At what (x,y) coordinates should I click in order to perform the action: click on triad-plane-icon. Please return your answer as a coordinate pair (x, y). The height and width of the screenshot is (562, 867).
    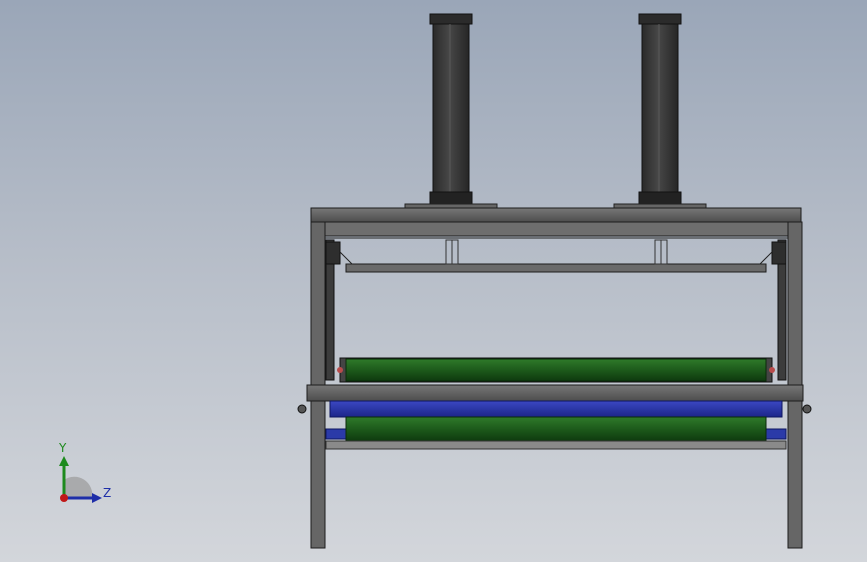
    Looking at the image, I should click on (78, 487).